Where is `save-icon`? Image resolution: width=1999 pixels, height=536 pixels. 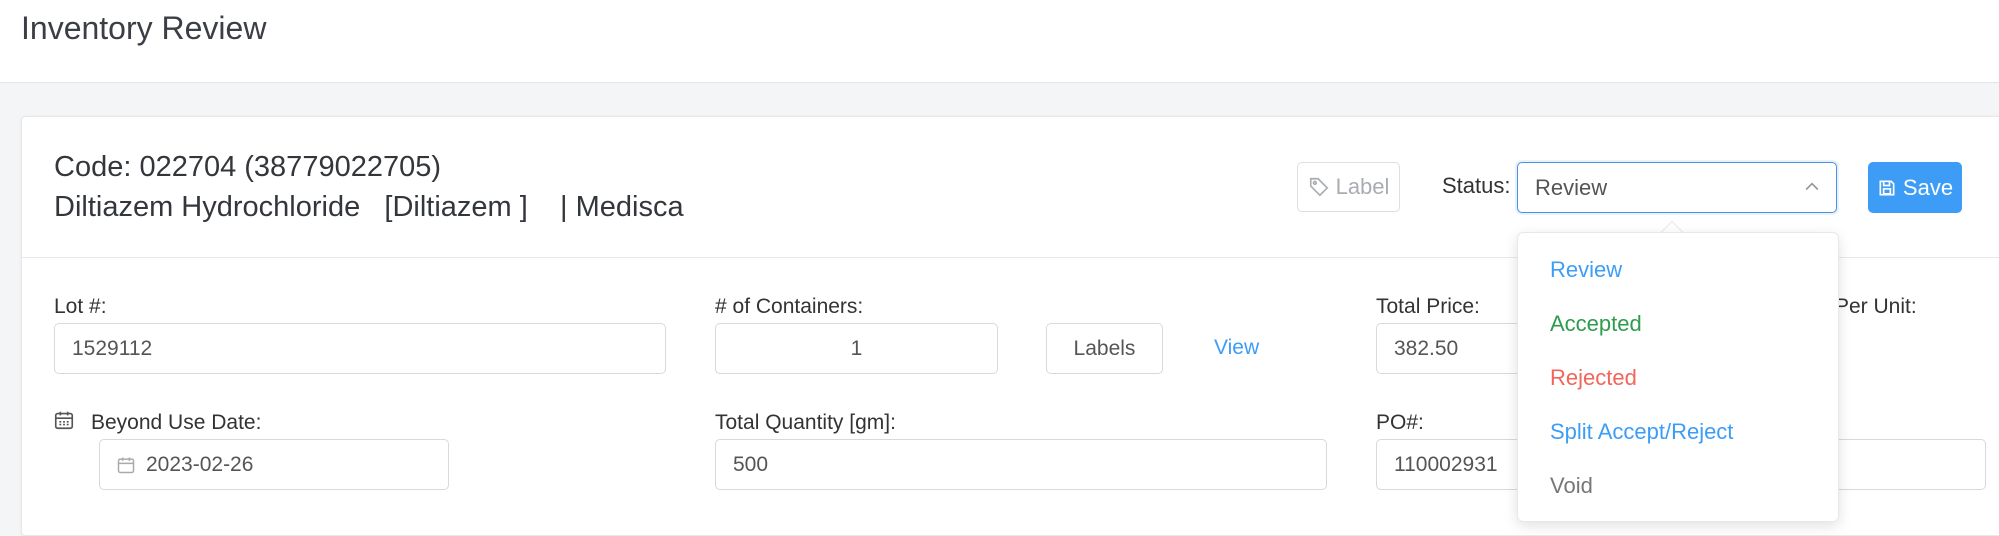
save-icon is located at coordinates (1887, 187).